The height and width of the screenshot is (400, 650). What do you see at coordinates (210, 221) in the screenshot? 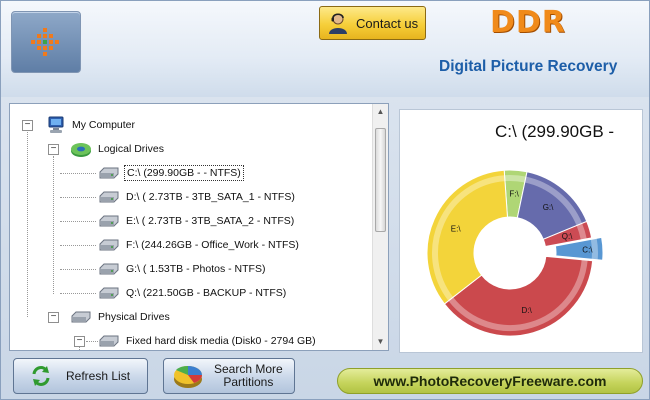
I see `tree-item-label: E:\ ( 2.73TB - 3TB_SATA_2 - NTFS)` at bounding box center [210, 221].